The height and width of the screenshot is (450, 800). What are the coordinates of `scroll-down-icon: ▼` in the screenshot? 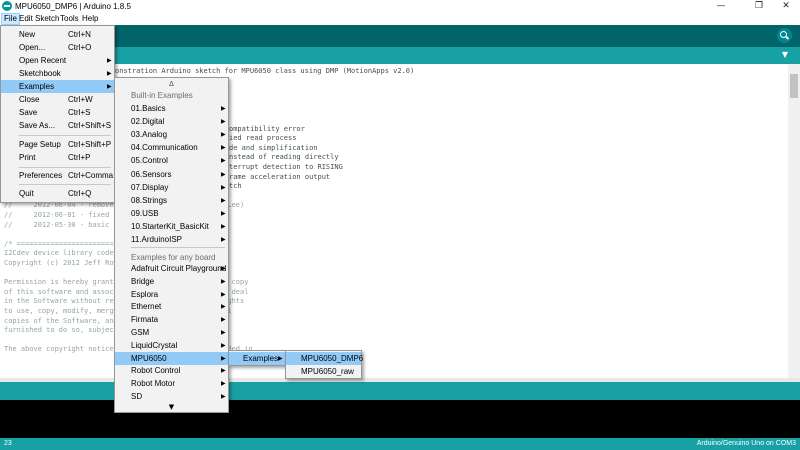 It's located at (171, 407).